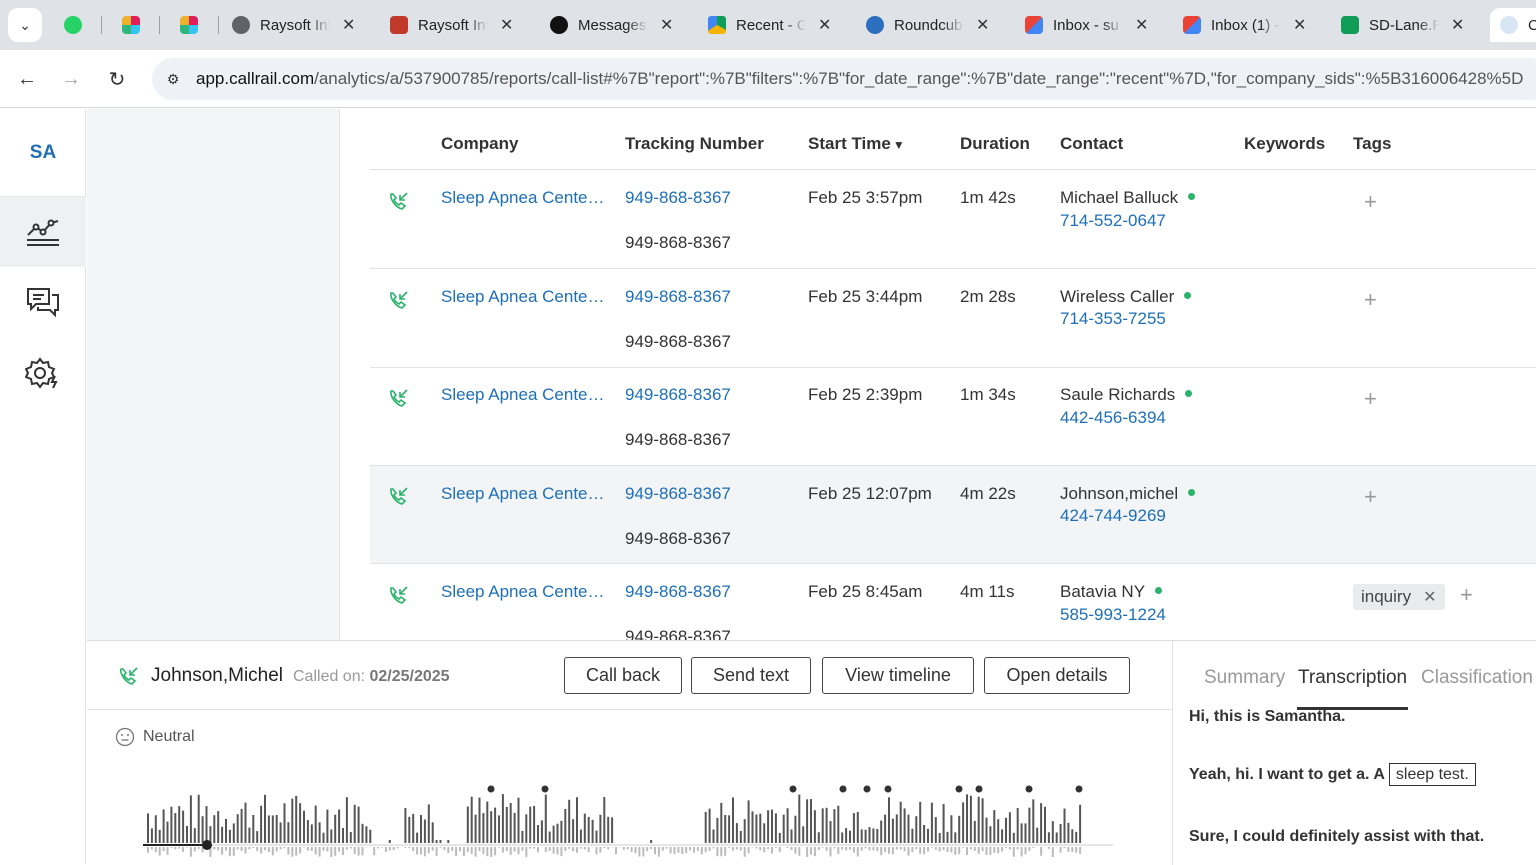  What do you see at coordinates (1284, 144) in the screenshot?
I see `header-keywords: Keywords` at bounding box center [1284, 144].